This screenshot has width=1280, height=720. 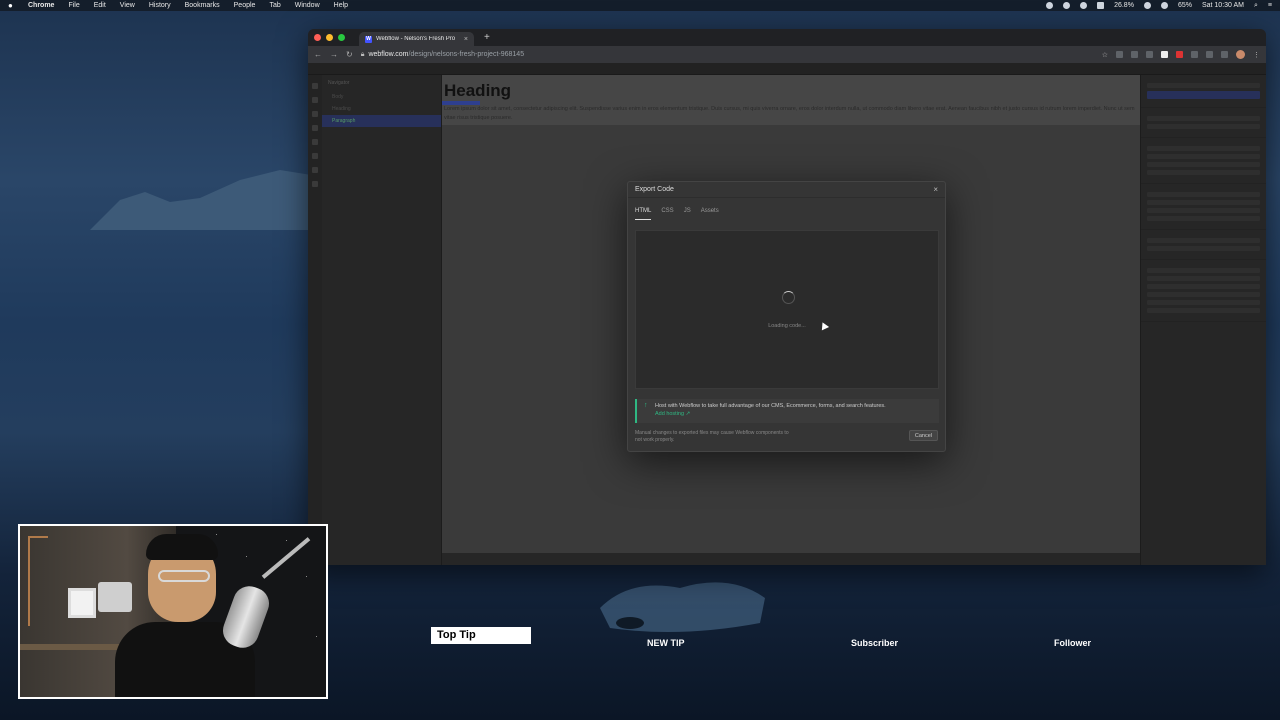 What do you see at coordinates (210, 200) in the screenshot?
I see `desktop-mountains` at bounding box center [210, 200].